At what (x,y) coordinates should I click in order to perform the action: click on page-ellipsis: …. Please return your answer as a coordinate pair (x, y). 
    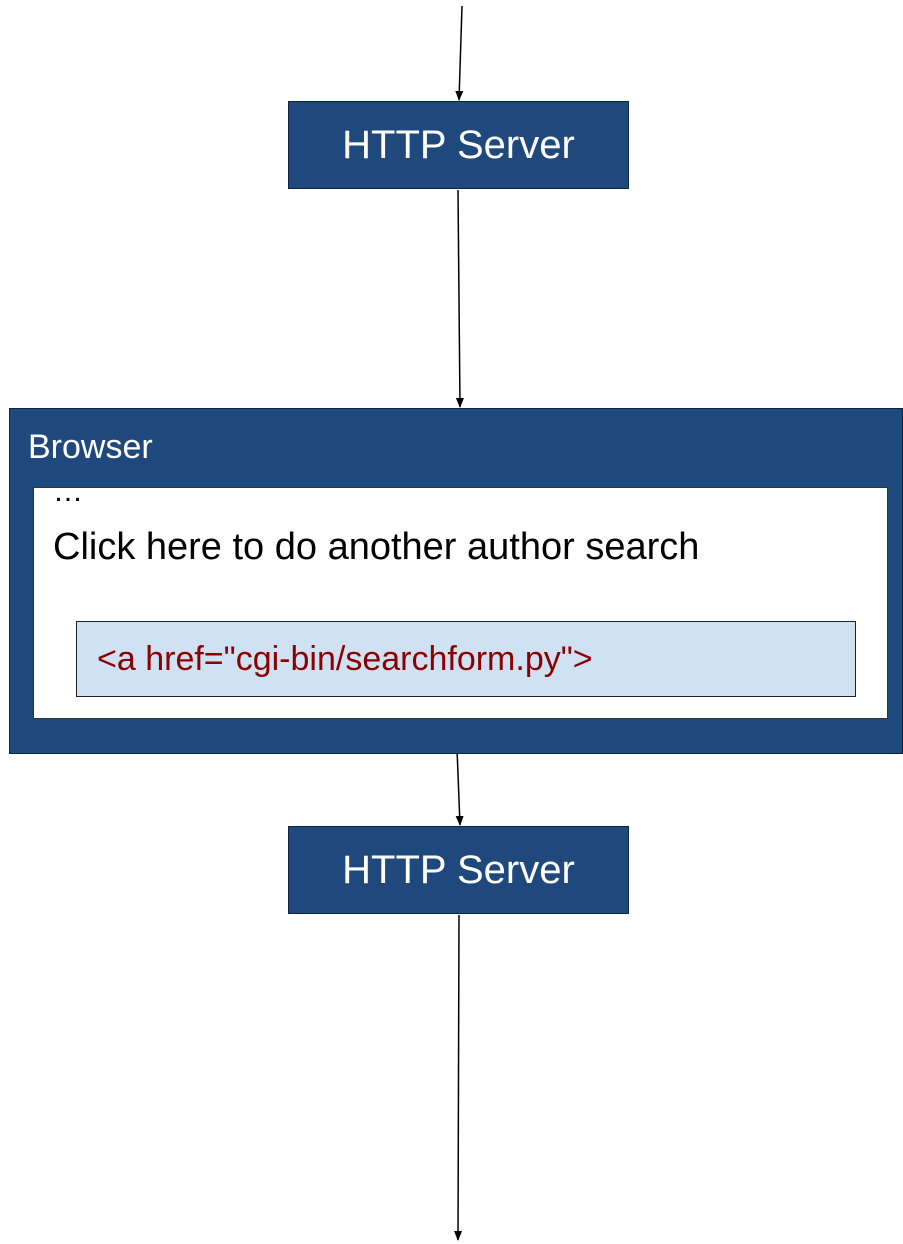
    Looking at the image, I should click on (68, 491).